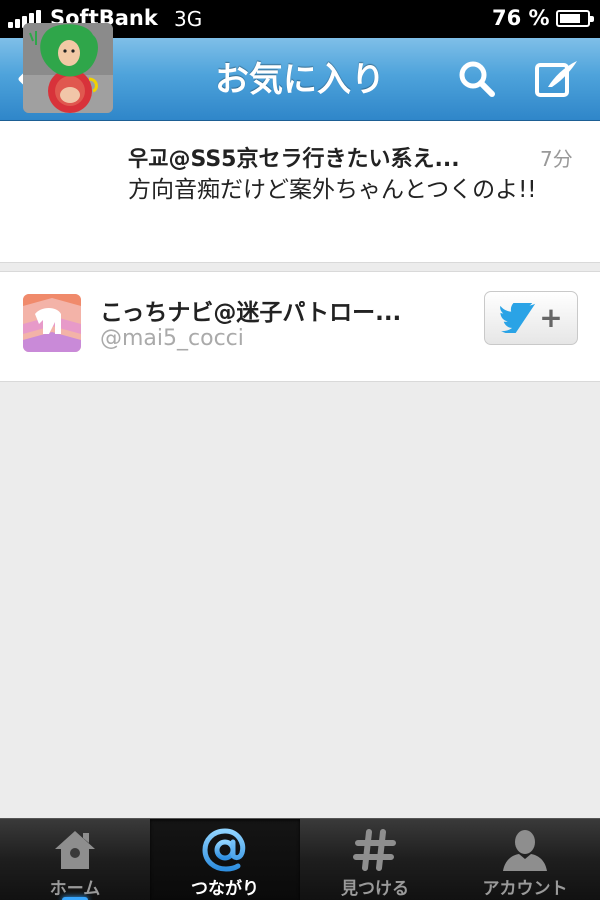  What do you see at coordinates (521, 18) in the screenshot?
I see `battery-percent: 76 %` at bounding box center [521, 18].